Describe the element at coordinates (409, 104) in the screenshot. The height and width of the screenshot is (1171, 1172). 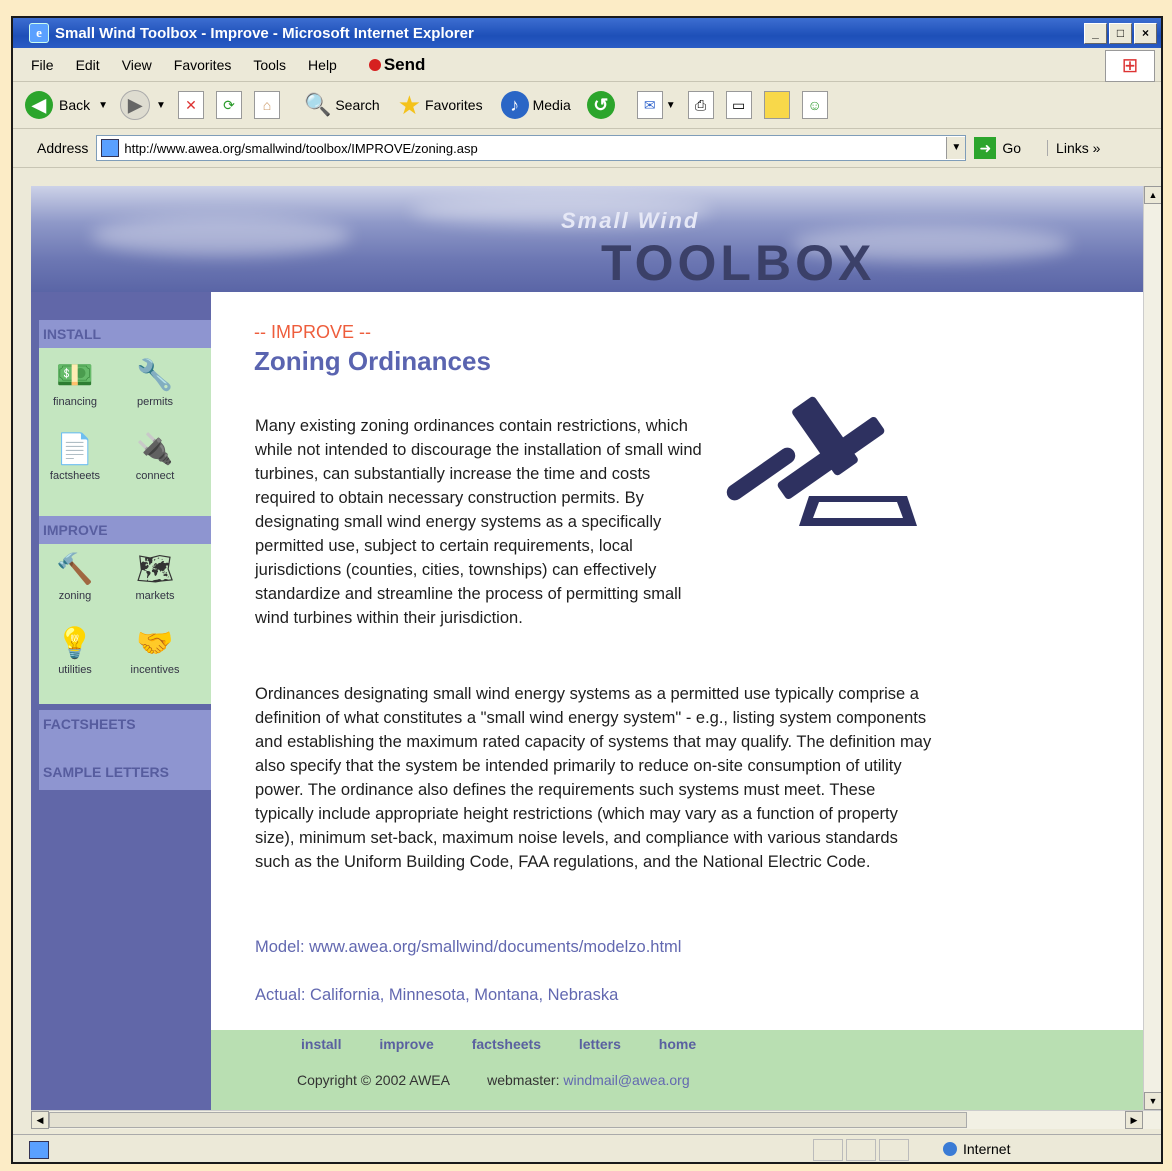
I see `star-icon: ★` at that location.